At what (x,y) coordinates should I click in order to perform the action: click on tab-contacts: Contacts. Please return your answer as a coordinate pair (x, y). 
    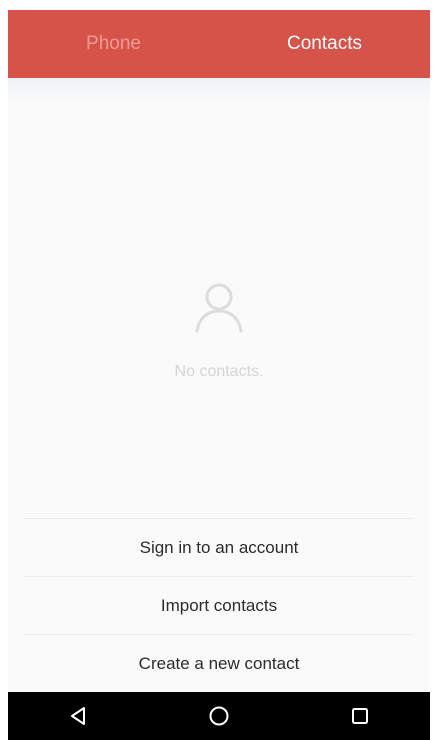
    Looking at the image, I should click on (324, 44).